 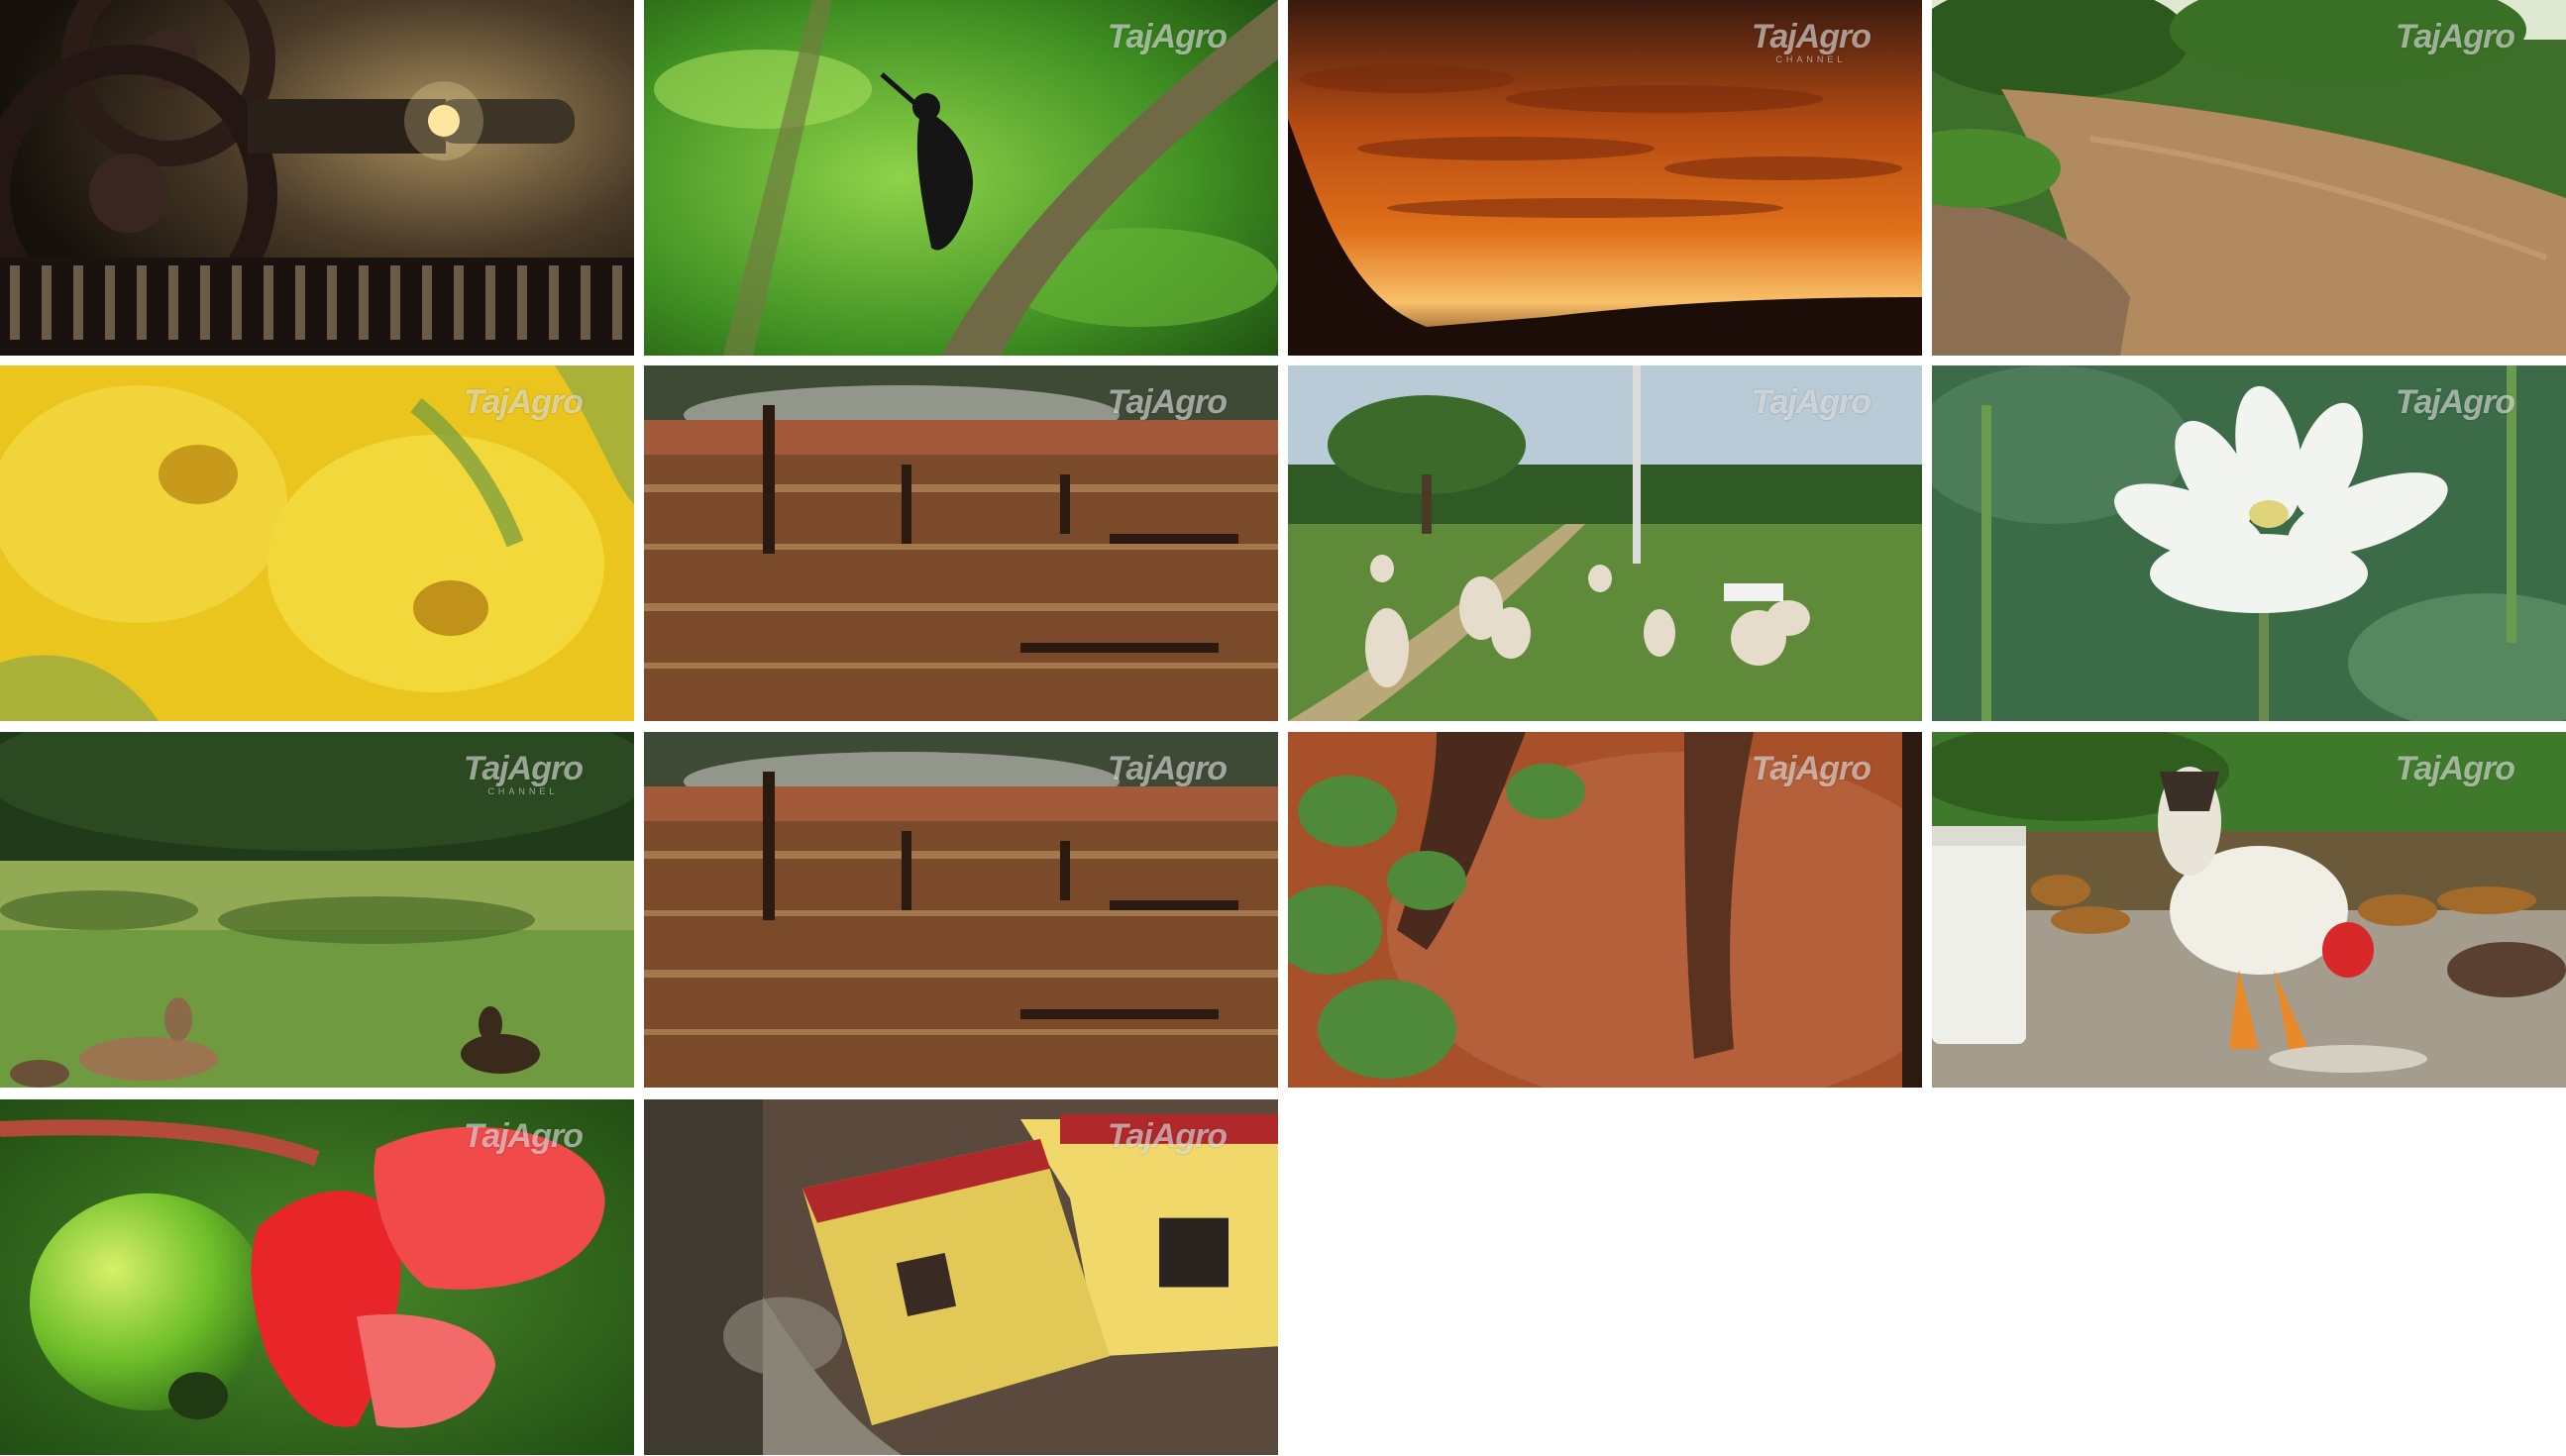 What do you see at coordinates (961, 178) in the screenshot?
I see `tile-bird: TajAgro` at bounding box center [961, 178].